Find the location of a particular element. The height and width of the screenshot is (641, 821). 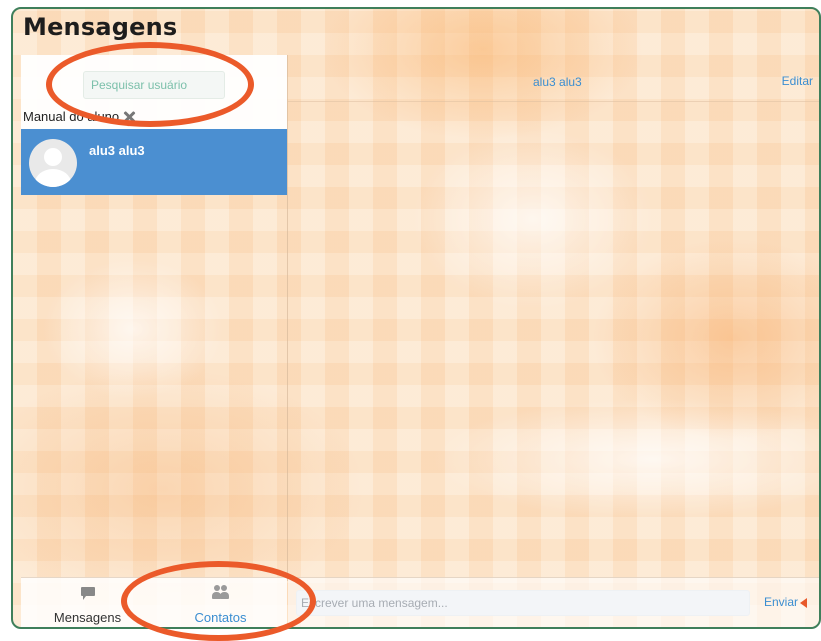

tab-contacts-label: Contatos is located at coordinates (220, 617).